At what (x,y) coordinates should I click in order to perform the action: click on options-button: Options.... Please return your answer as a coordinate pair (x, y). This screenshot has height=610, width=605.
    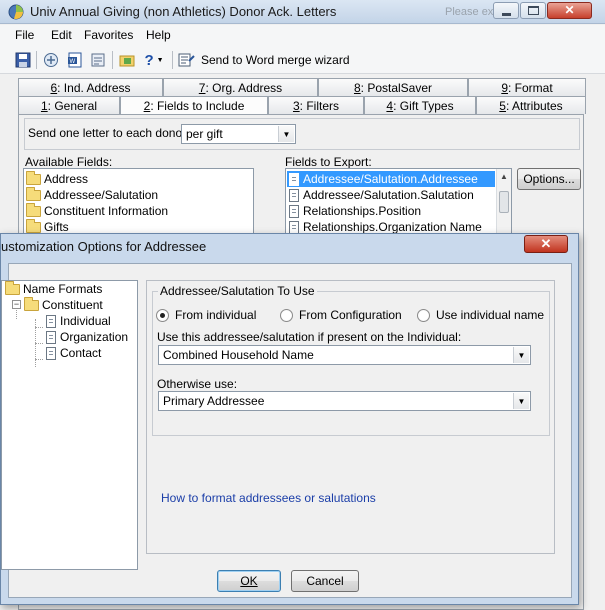
    Looking at the image, I should click on (549, 179).